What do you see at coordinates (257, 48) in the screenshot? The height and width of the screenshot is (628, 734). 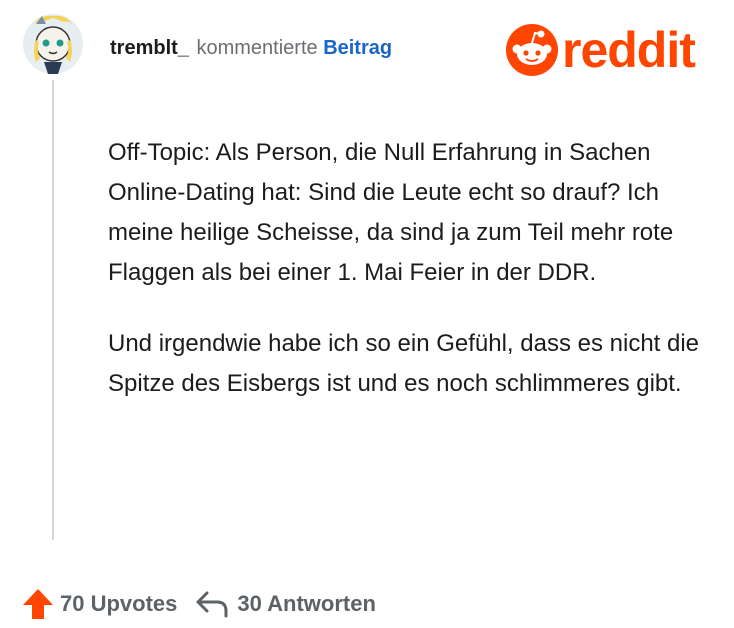 I see `comment-action-label: kommentierte` at bounding box center [257, 48].